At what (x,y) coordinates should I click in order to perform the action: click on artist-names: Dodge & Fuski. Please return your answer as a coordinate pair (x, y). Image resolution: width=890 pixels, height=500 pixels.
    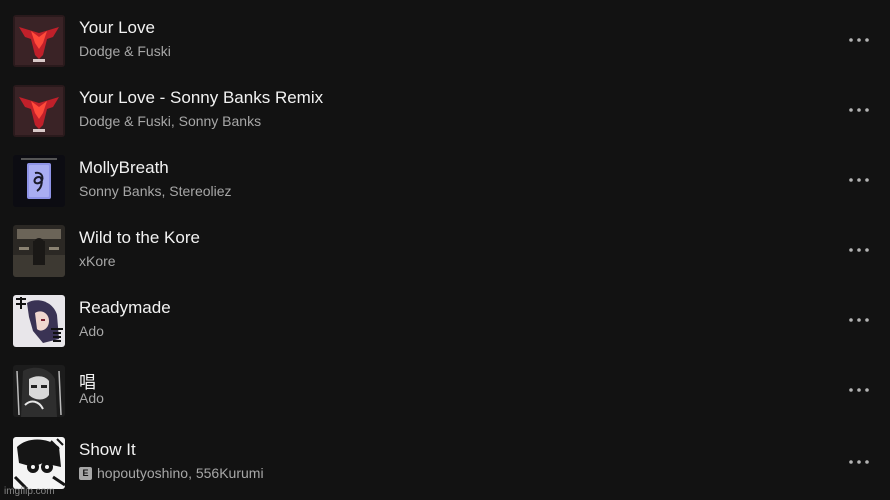
    Looking at the image, I should click on (125, 51).